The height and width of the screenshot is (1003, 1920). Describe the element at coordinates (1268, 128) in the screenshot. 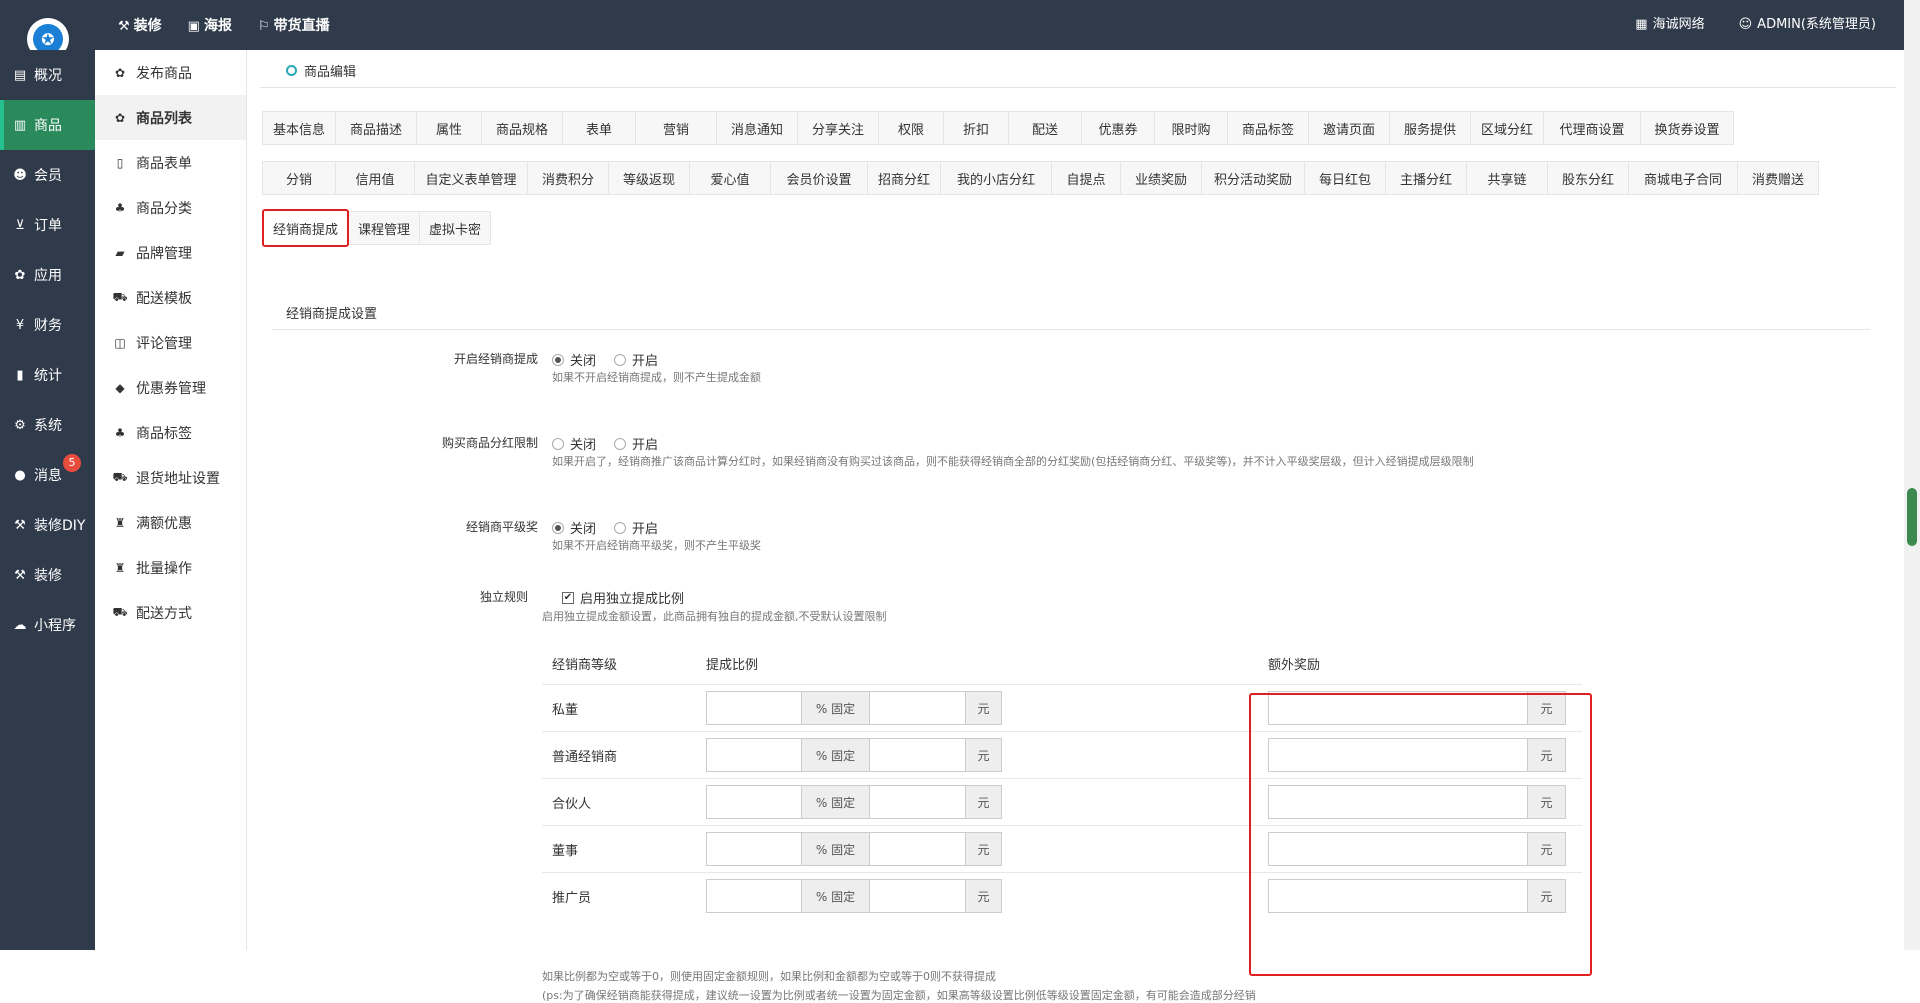

I see `tab: 商品标签` at that location.